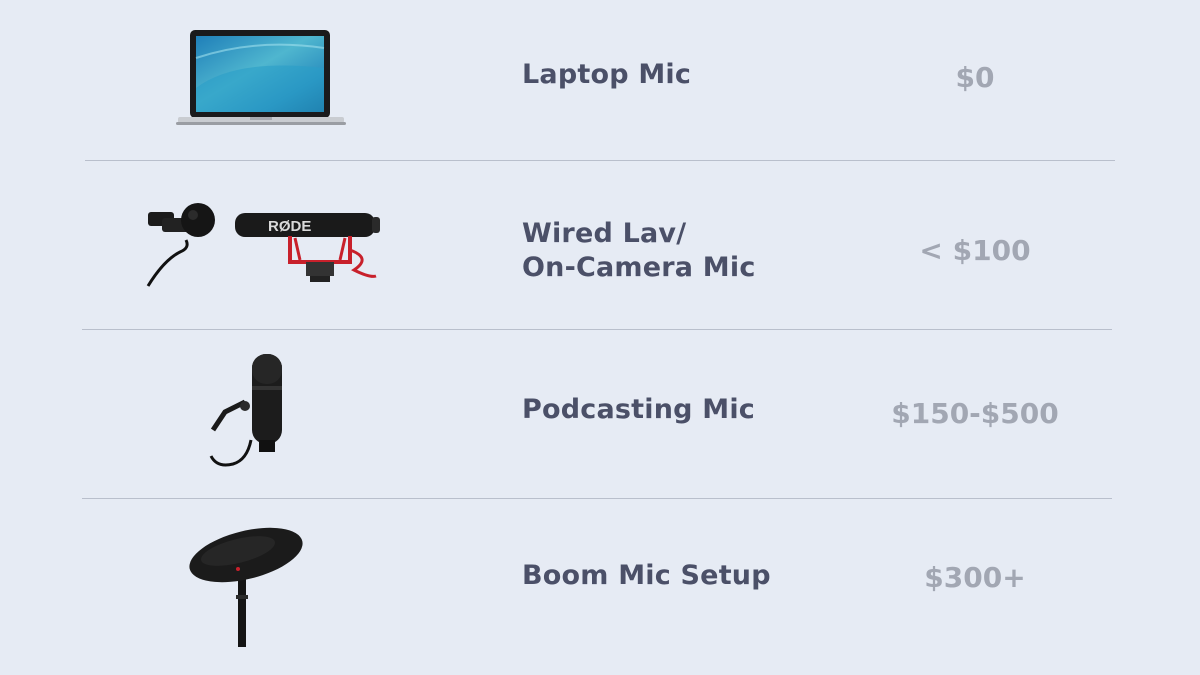  Describe the element at coordinates (646, 575) in the screenshot. I see `option-label: Boom Mic Setup` at that location.